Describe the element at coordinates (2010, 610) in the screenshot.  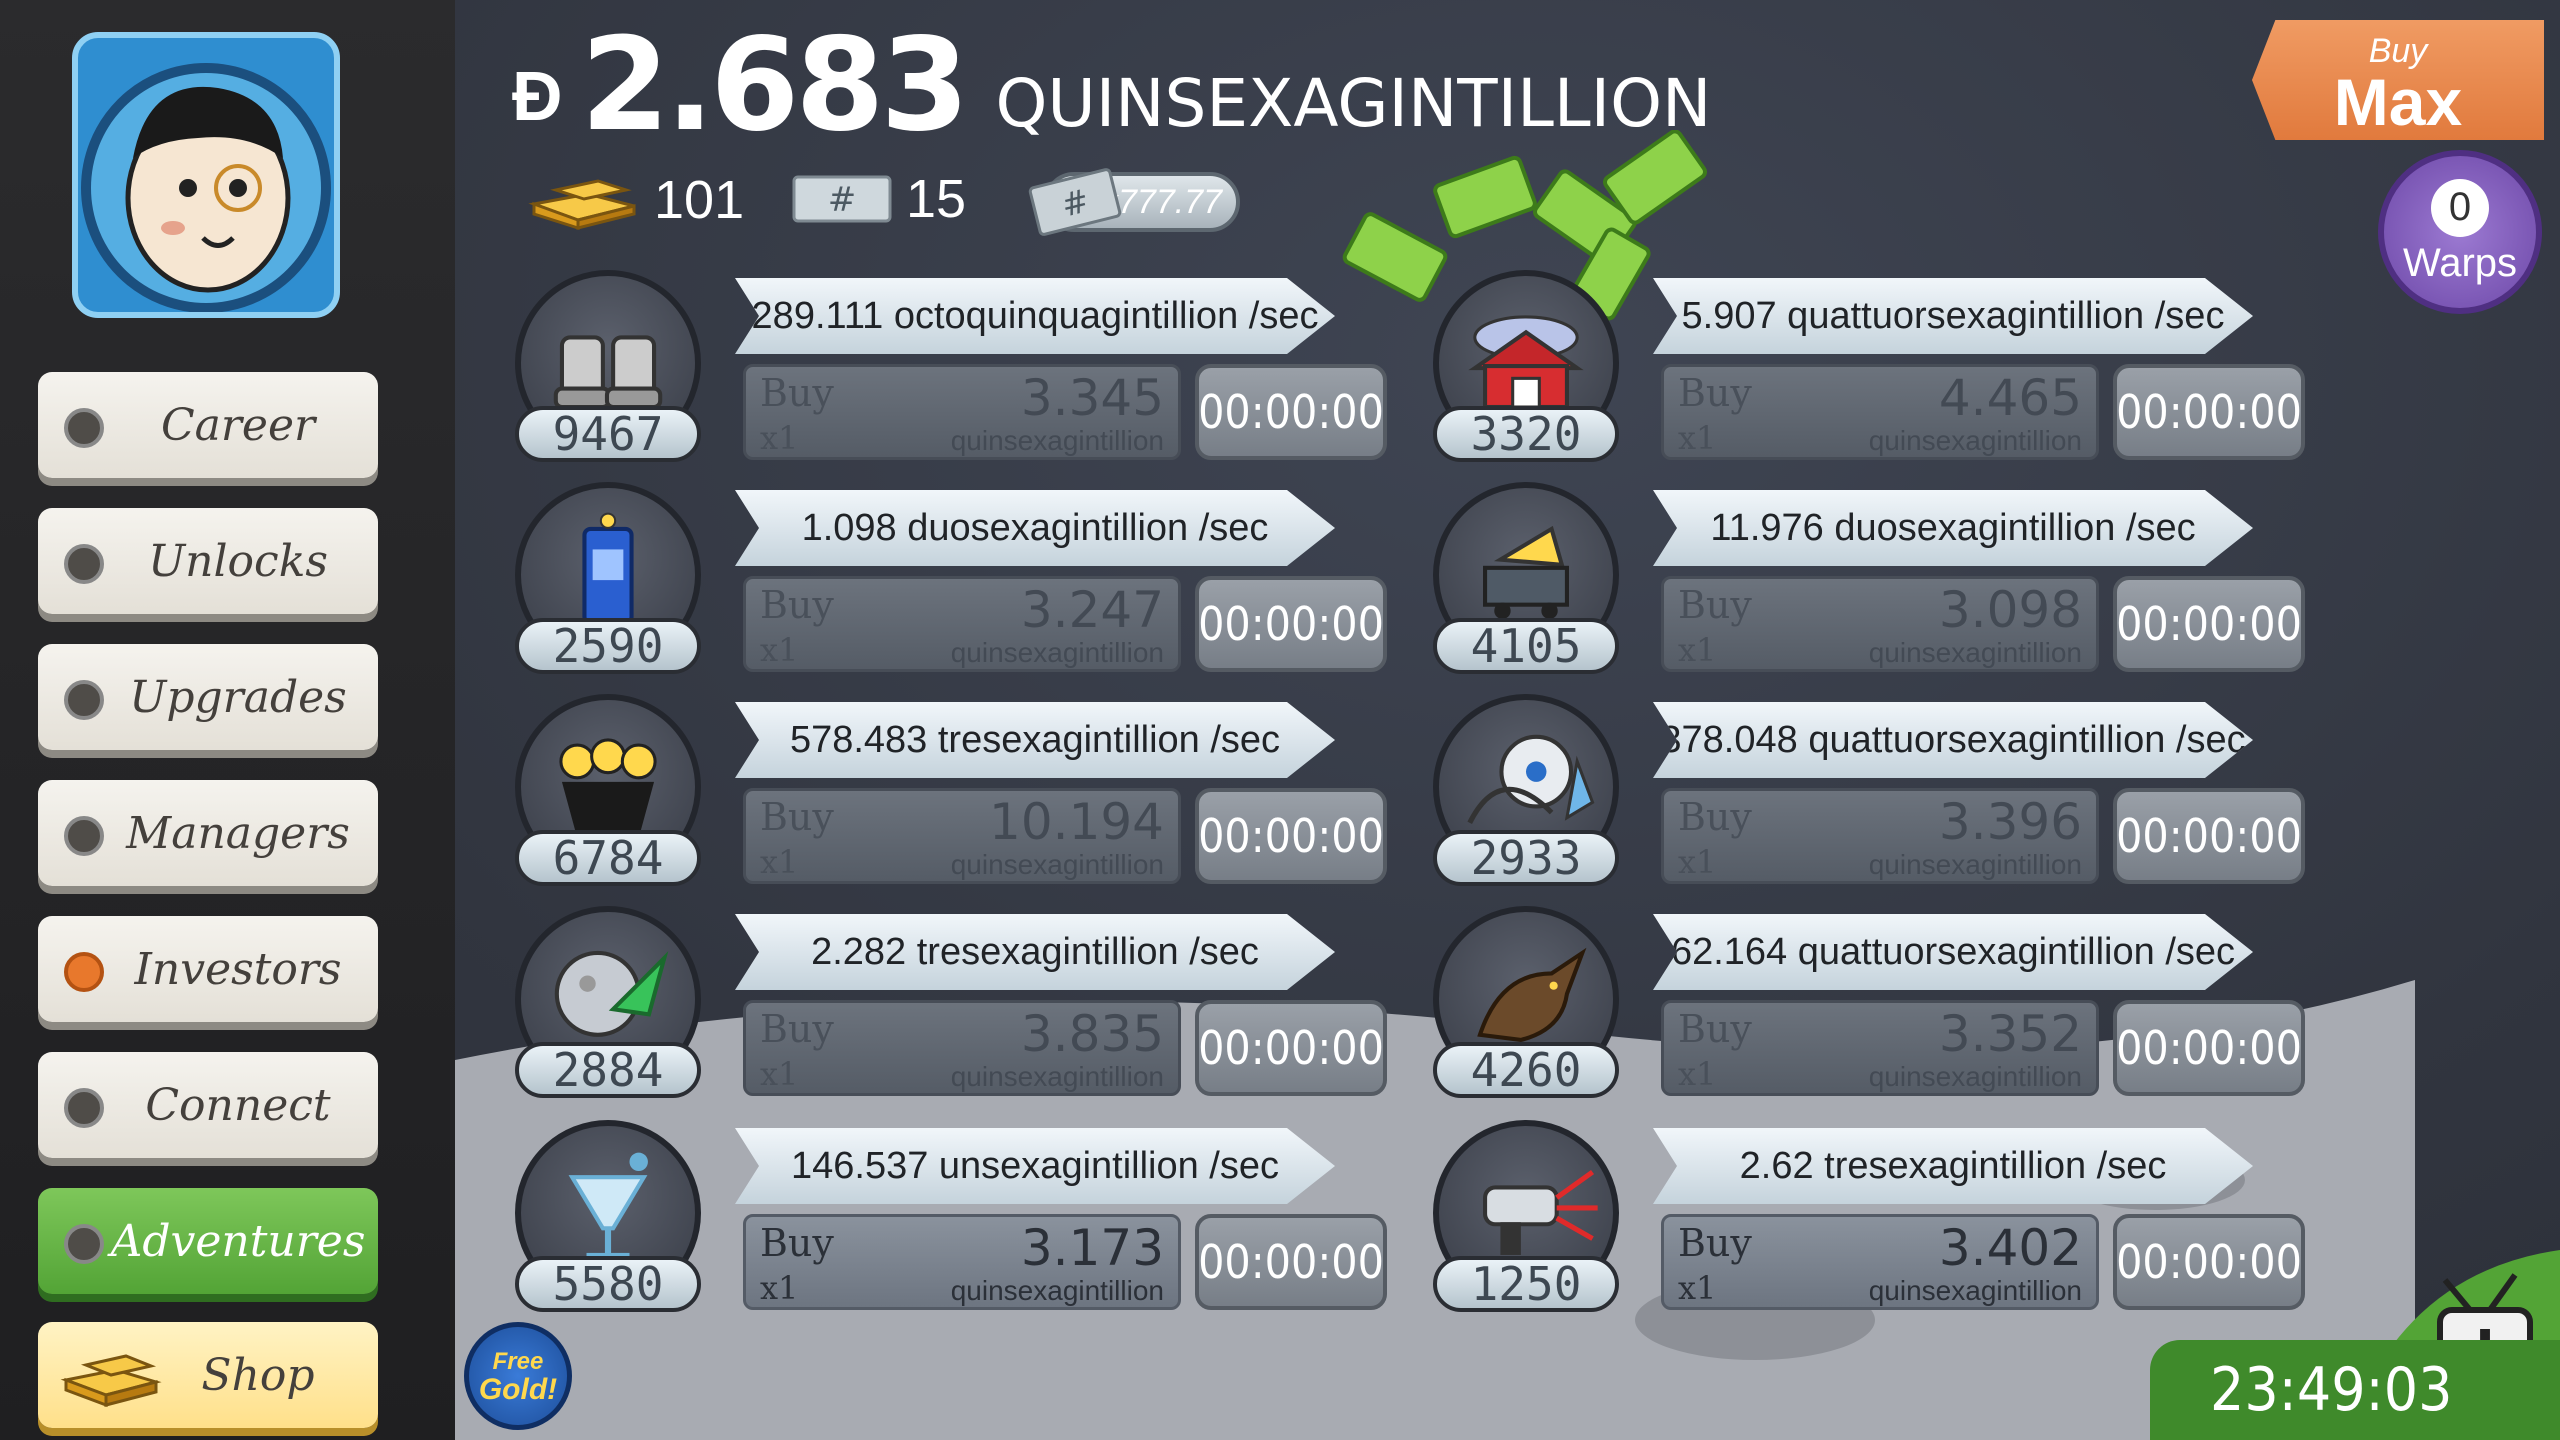
I see `buy-price: 3.098` at that location.